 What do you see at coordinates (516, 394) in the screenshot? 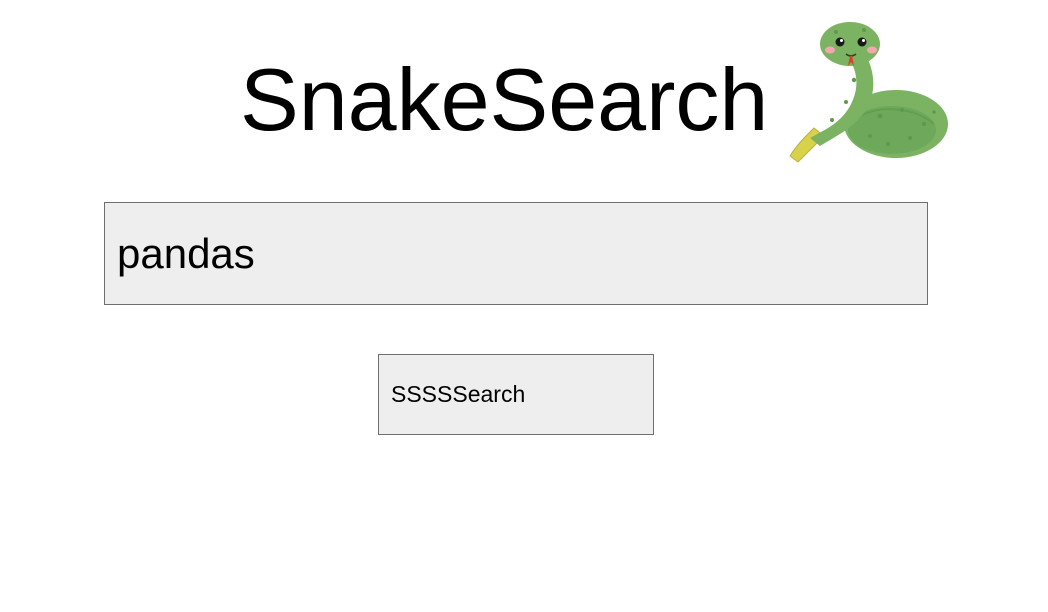
I see `search-button: SSSSSearch` at bounding box center [516, 394].